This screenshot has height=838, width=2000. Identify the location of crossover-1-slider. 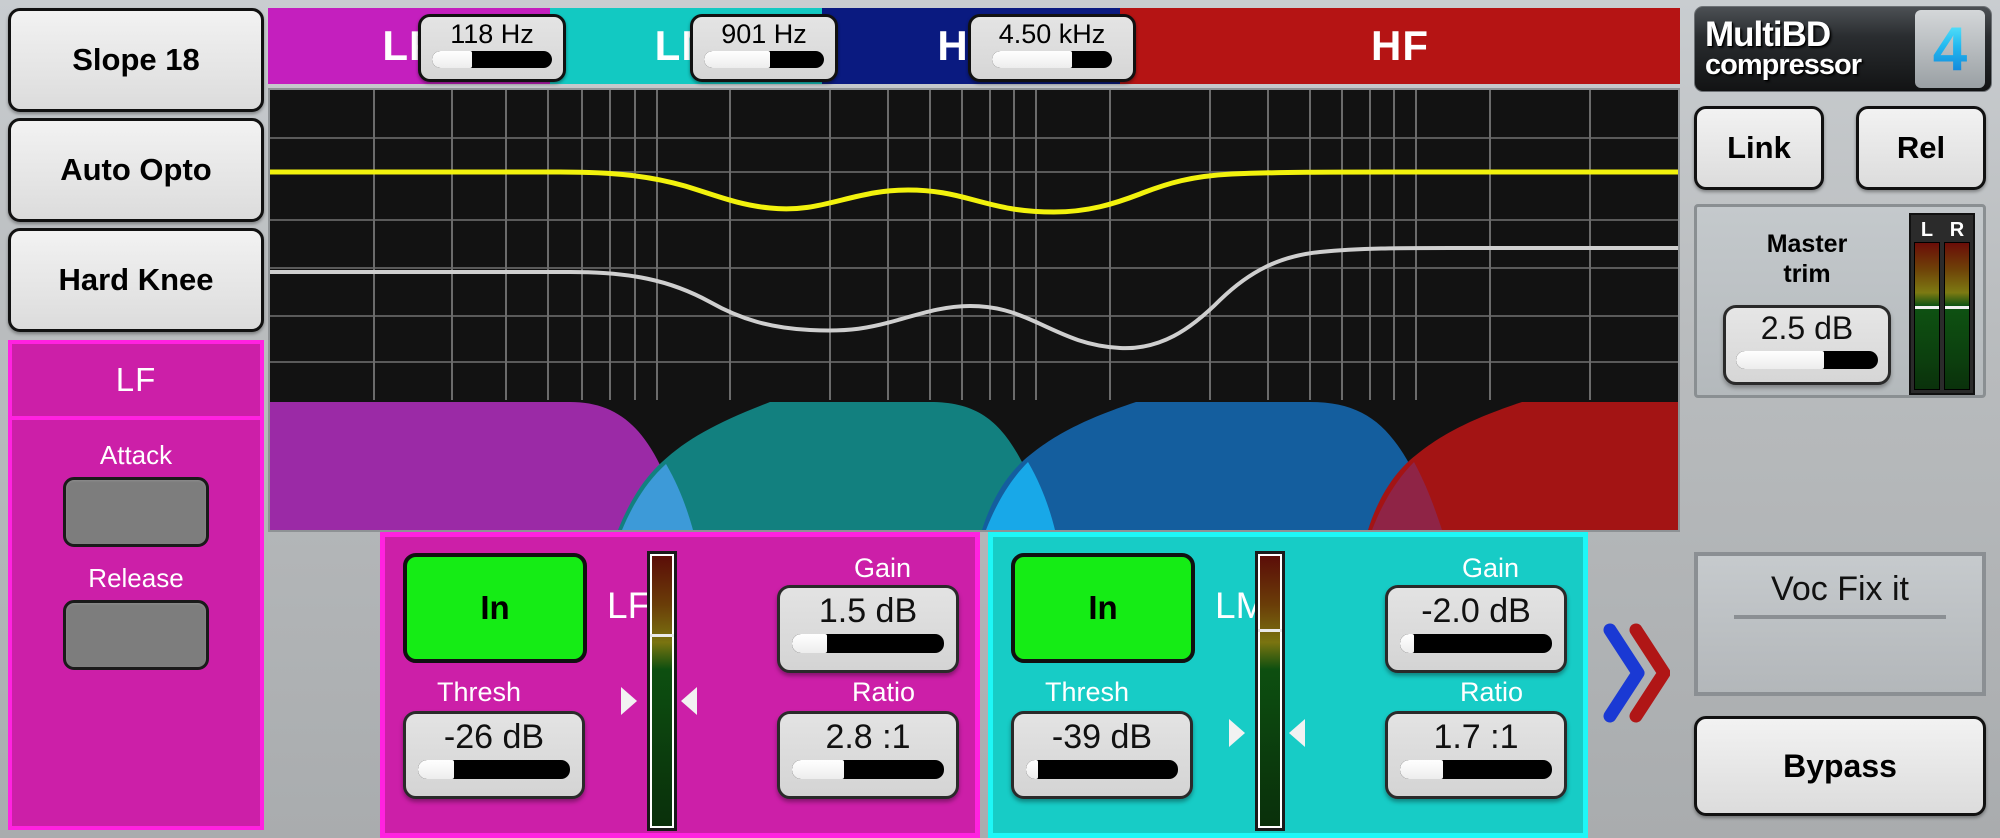
(492, 59).